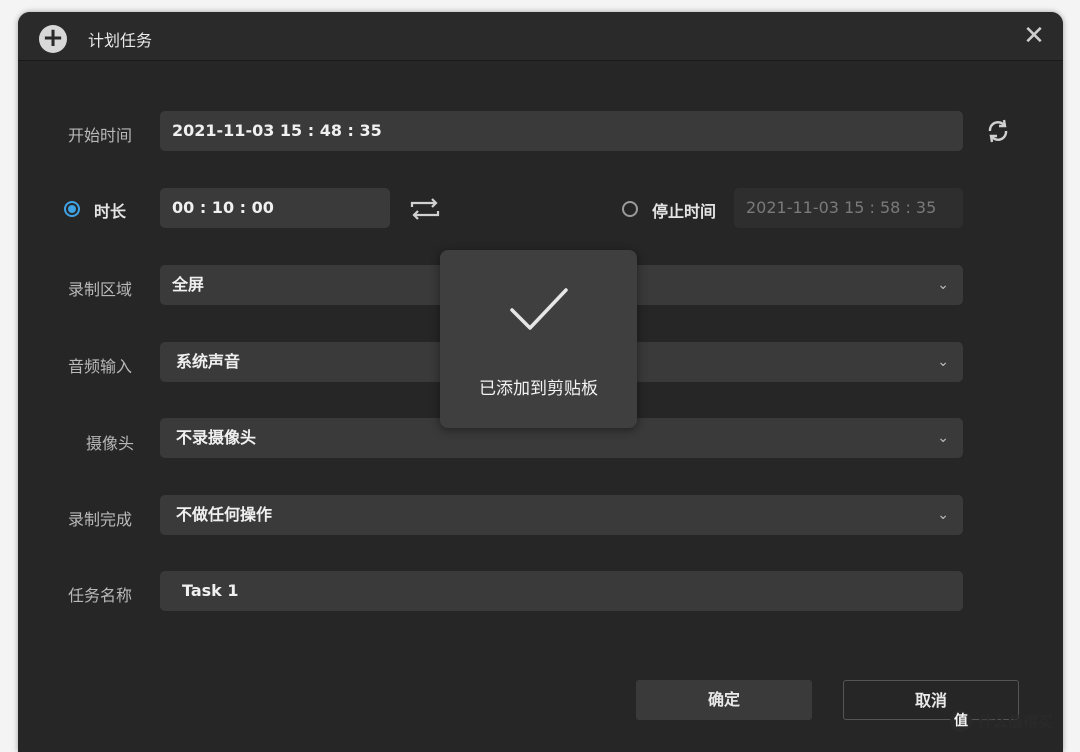  I want to click on confirm-button: 确定, so click(724, 700).